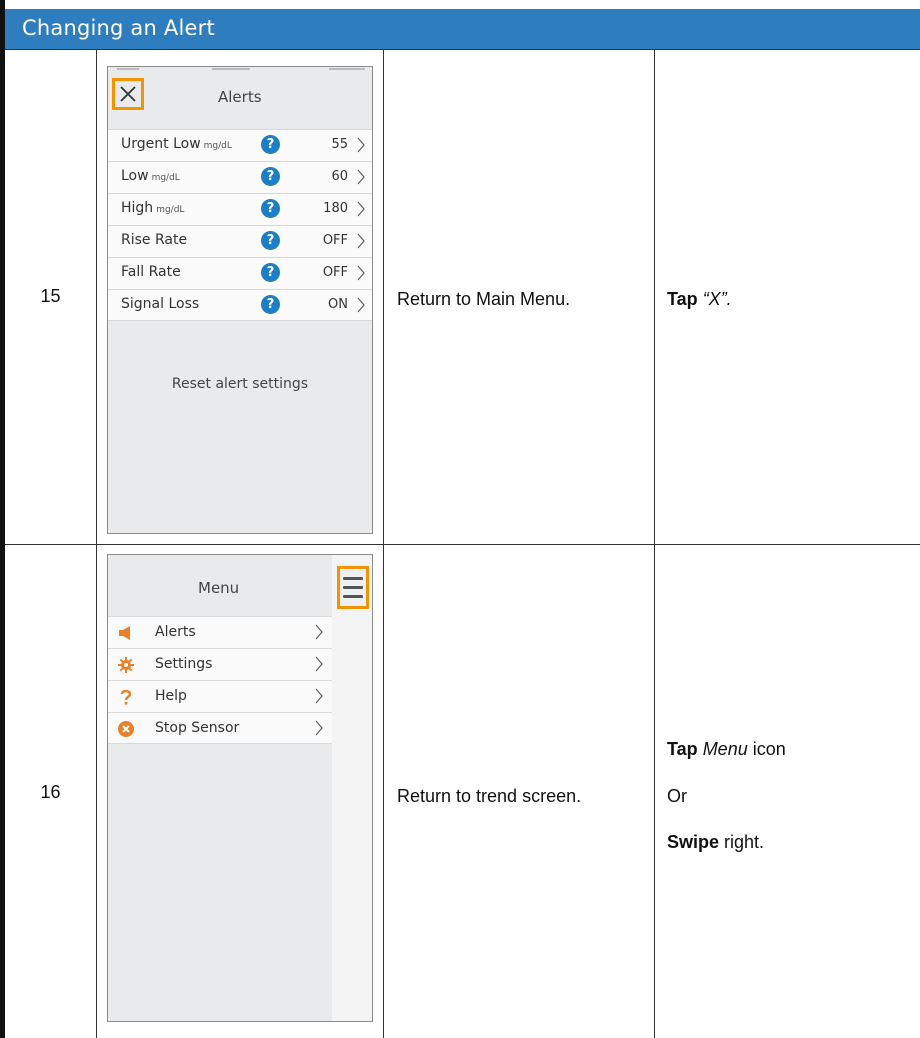  I want to click on step-number: 16, so click(50, 792).